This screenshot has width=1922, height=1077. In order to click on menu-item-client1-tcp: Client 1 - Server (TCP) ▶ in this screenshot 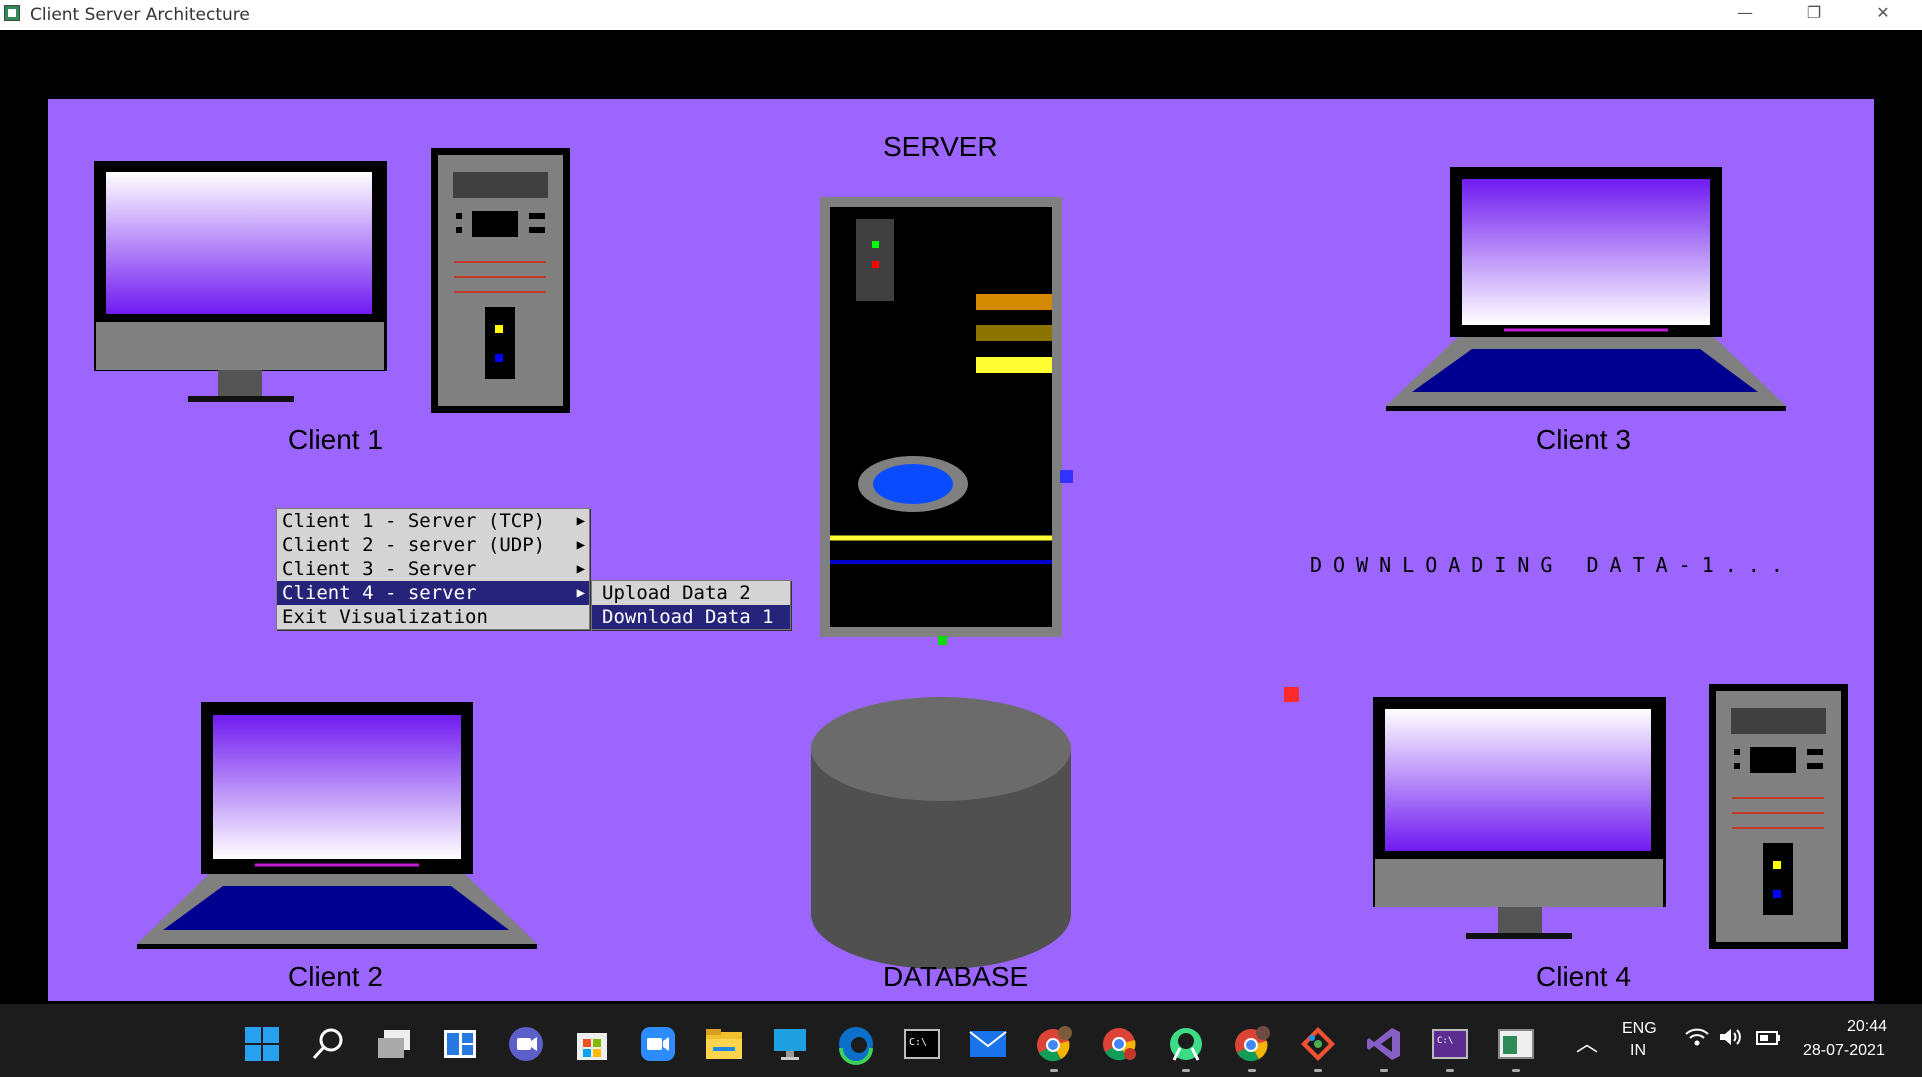, I will do `click(433, 521)`.